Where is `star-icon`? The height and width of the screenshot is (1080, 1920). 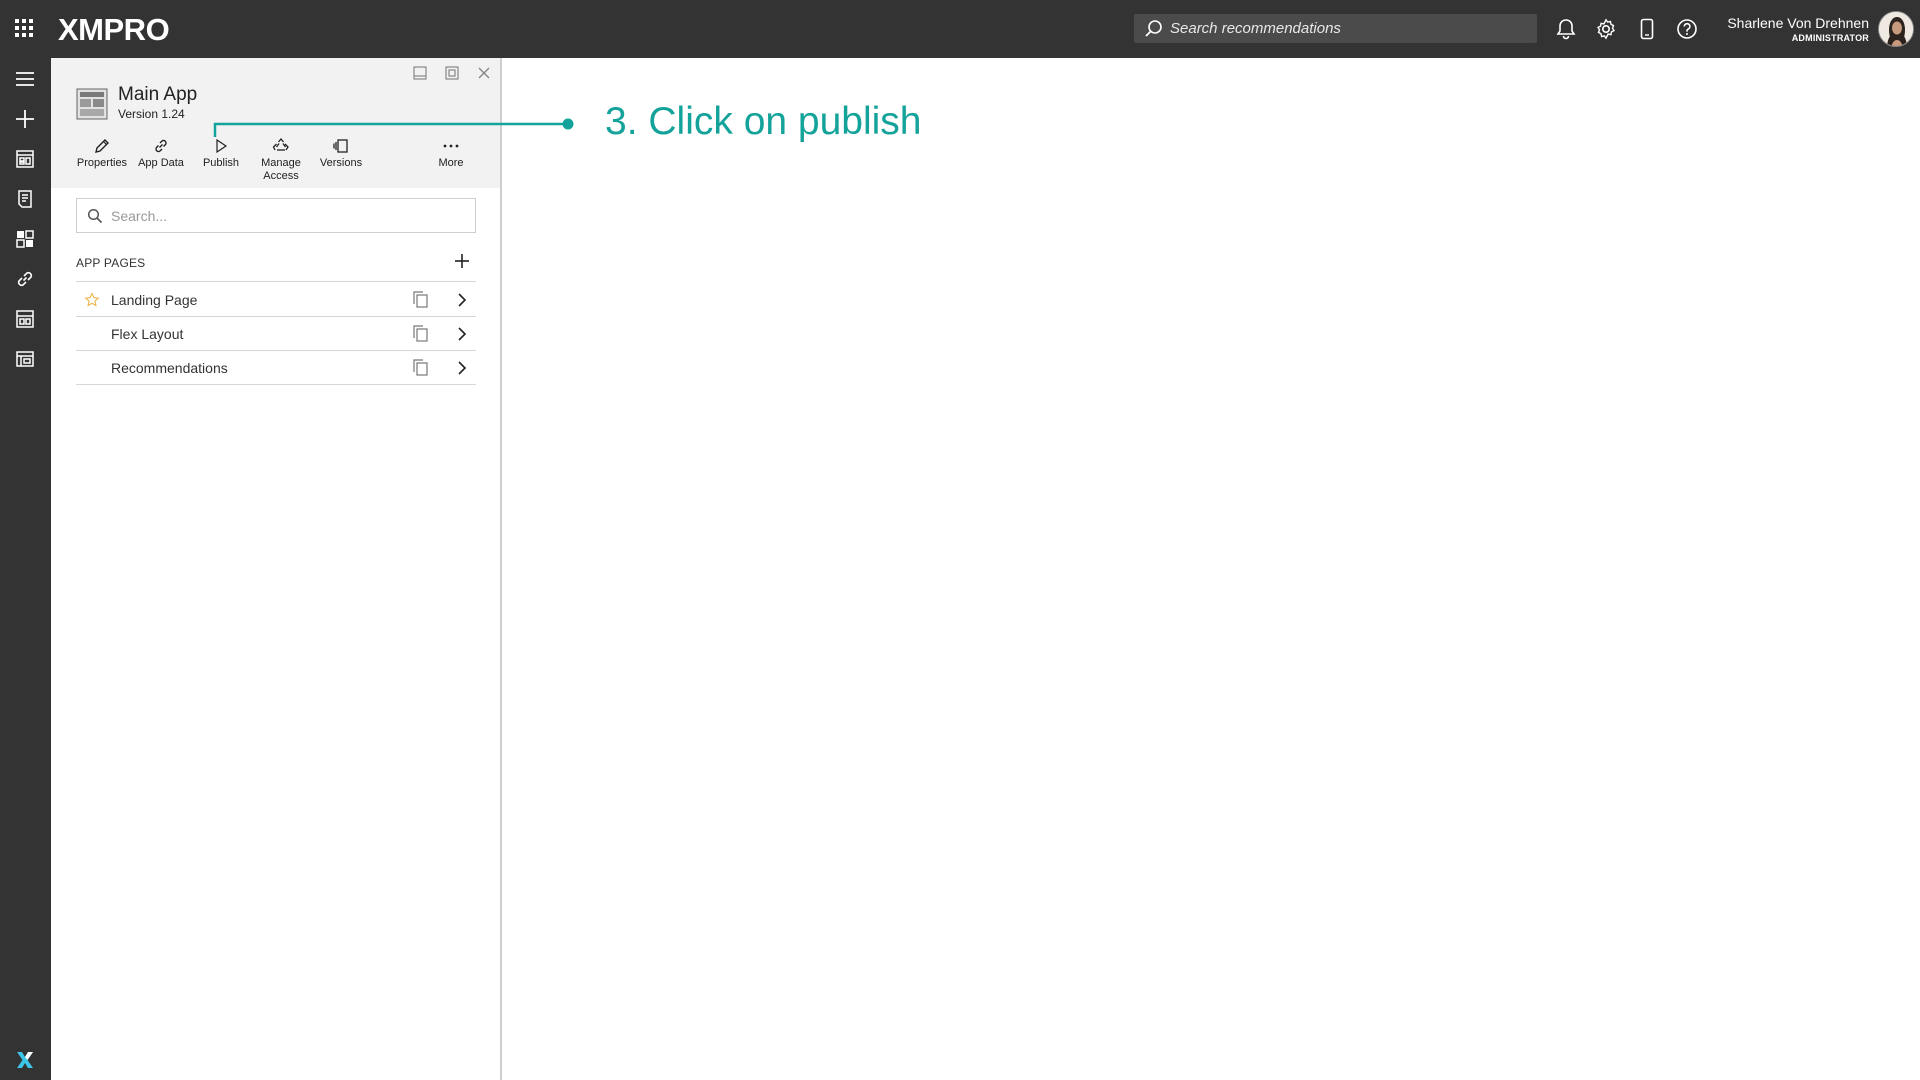 star-icon is located at coordinates (92, 299).